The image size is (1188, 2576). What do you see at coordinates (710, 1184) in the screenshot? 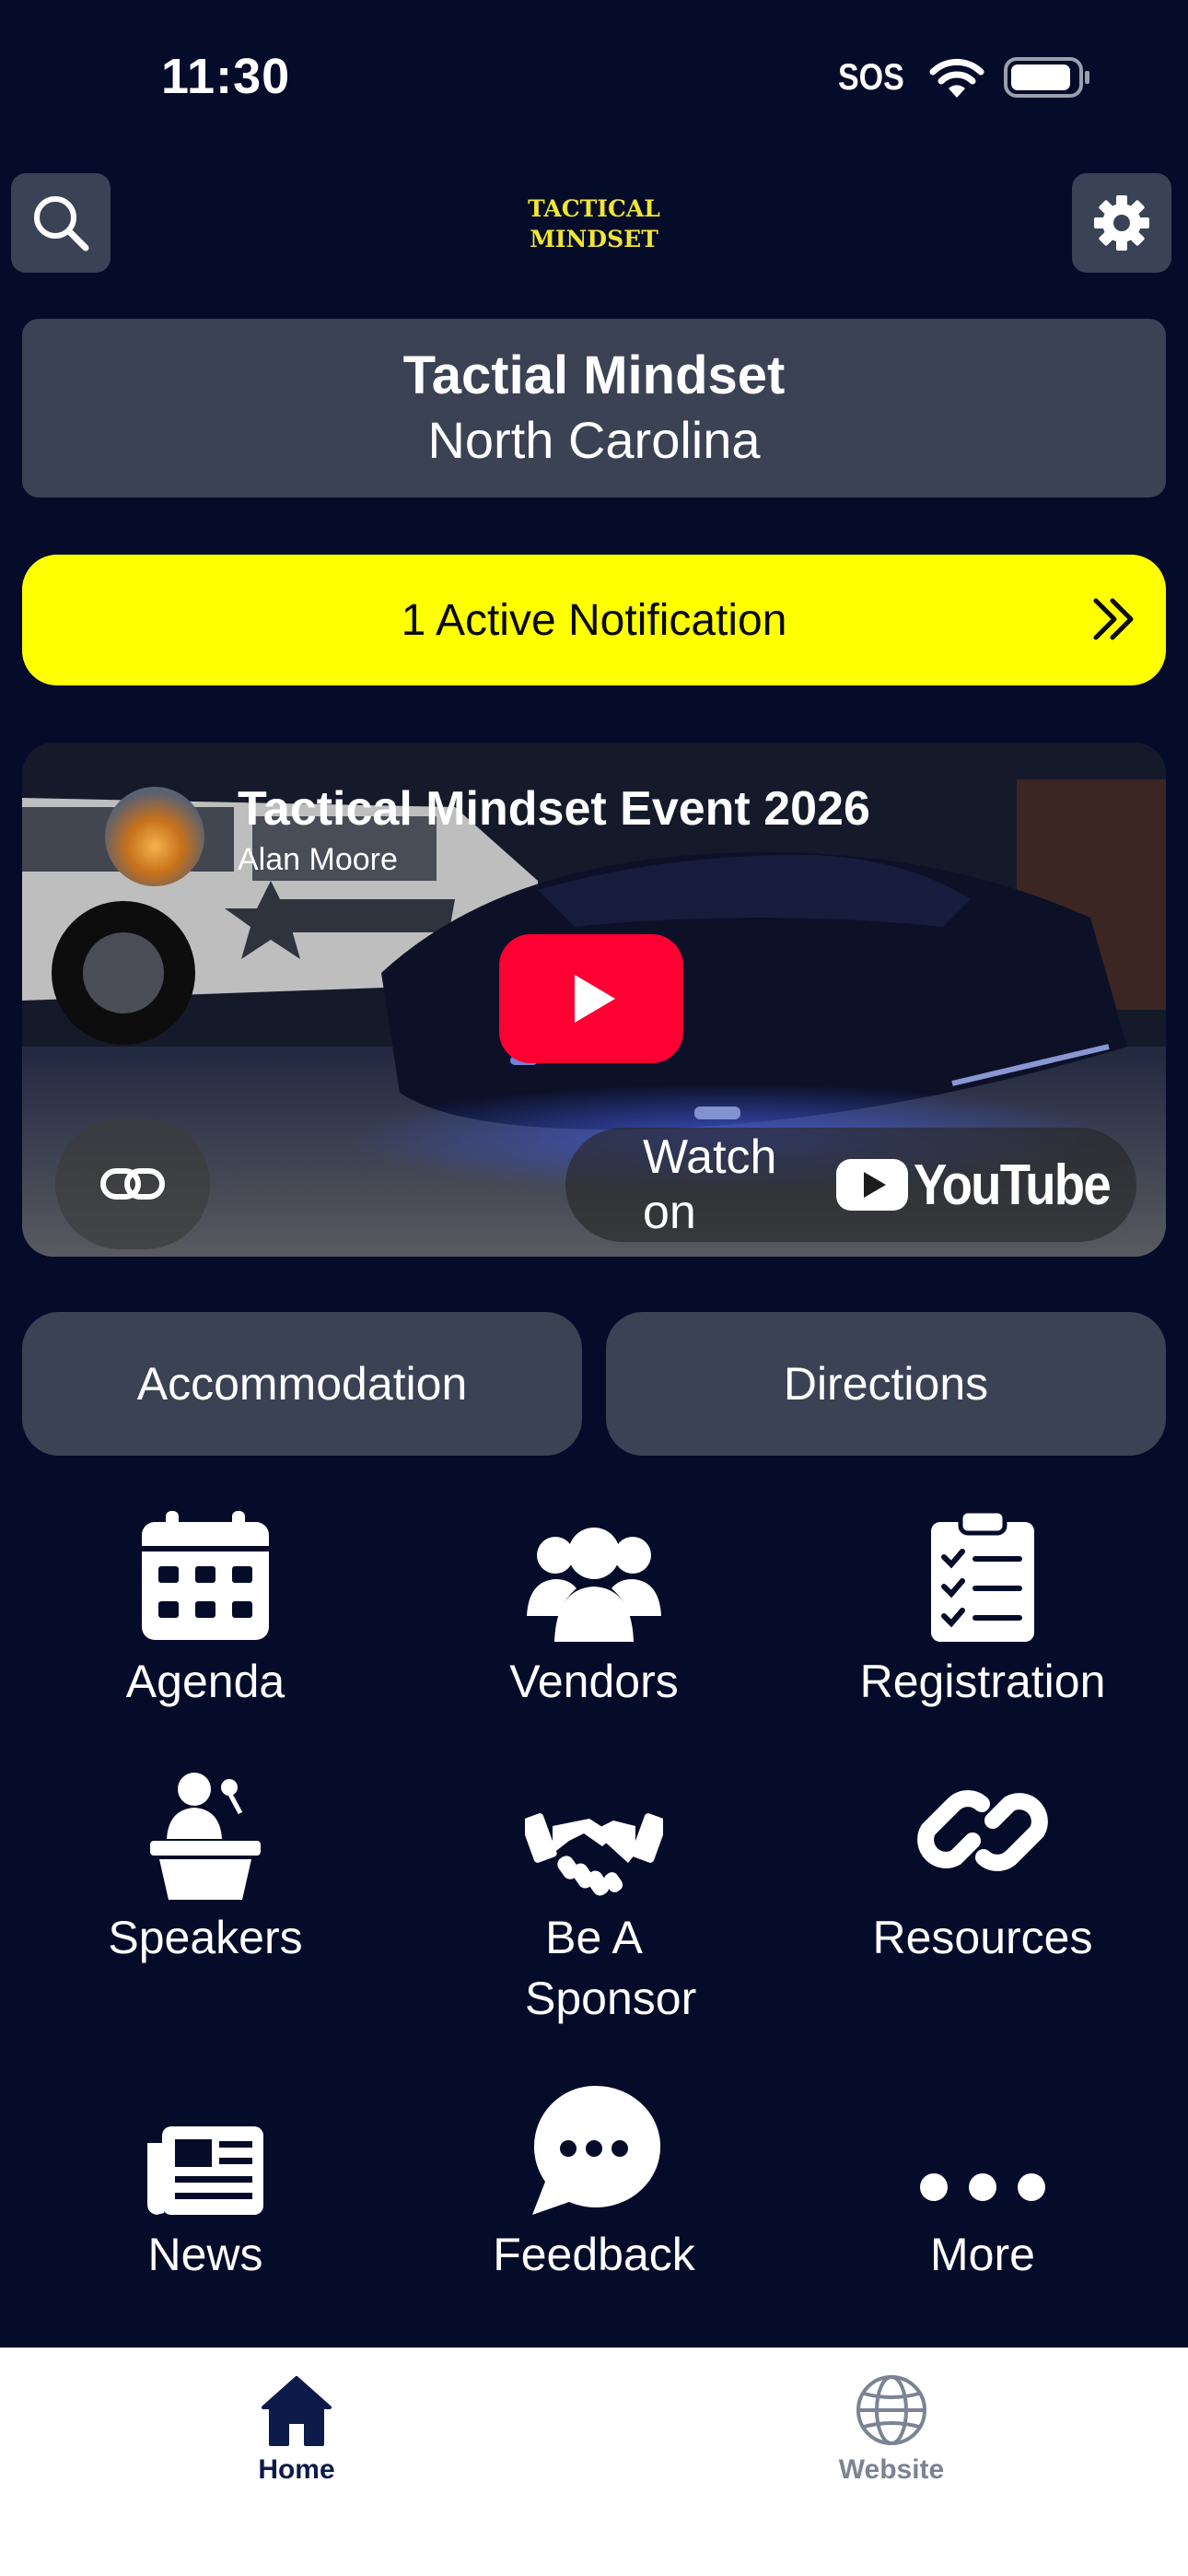
I see `watch-on-label: Watch on` at bounding box center [710, 1184].